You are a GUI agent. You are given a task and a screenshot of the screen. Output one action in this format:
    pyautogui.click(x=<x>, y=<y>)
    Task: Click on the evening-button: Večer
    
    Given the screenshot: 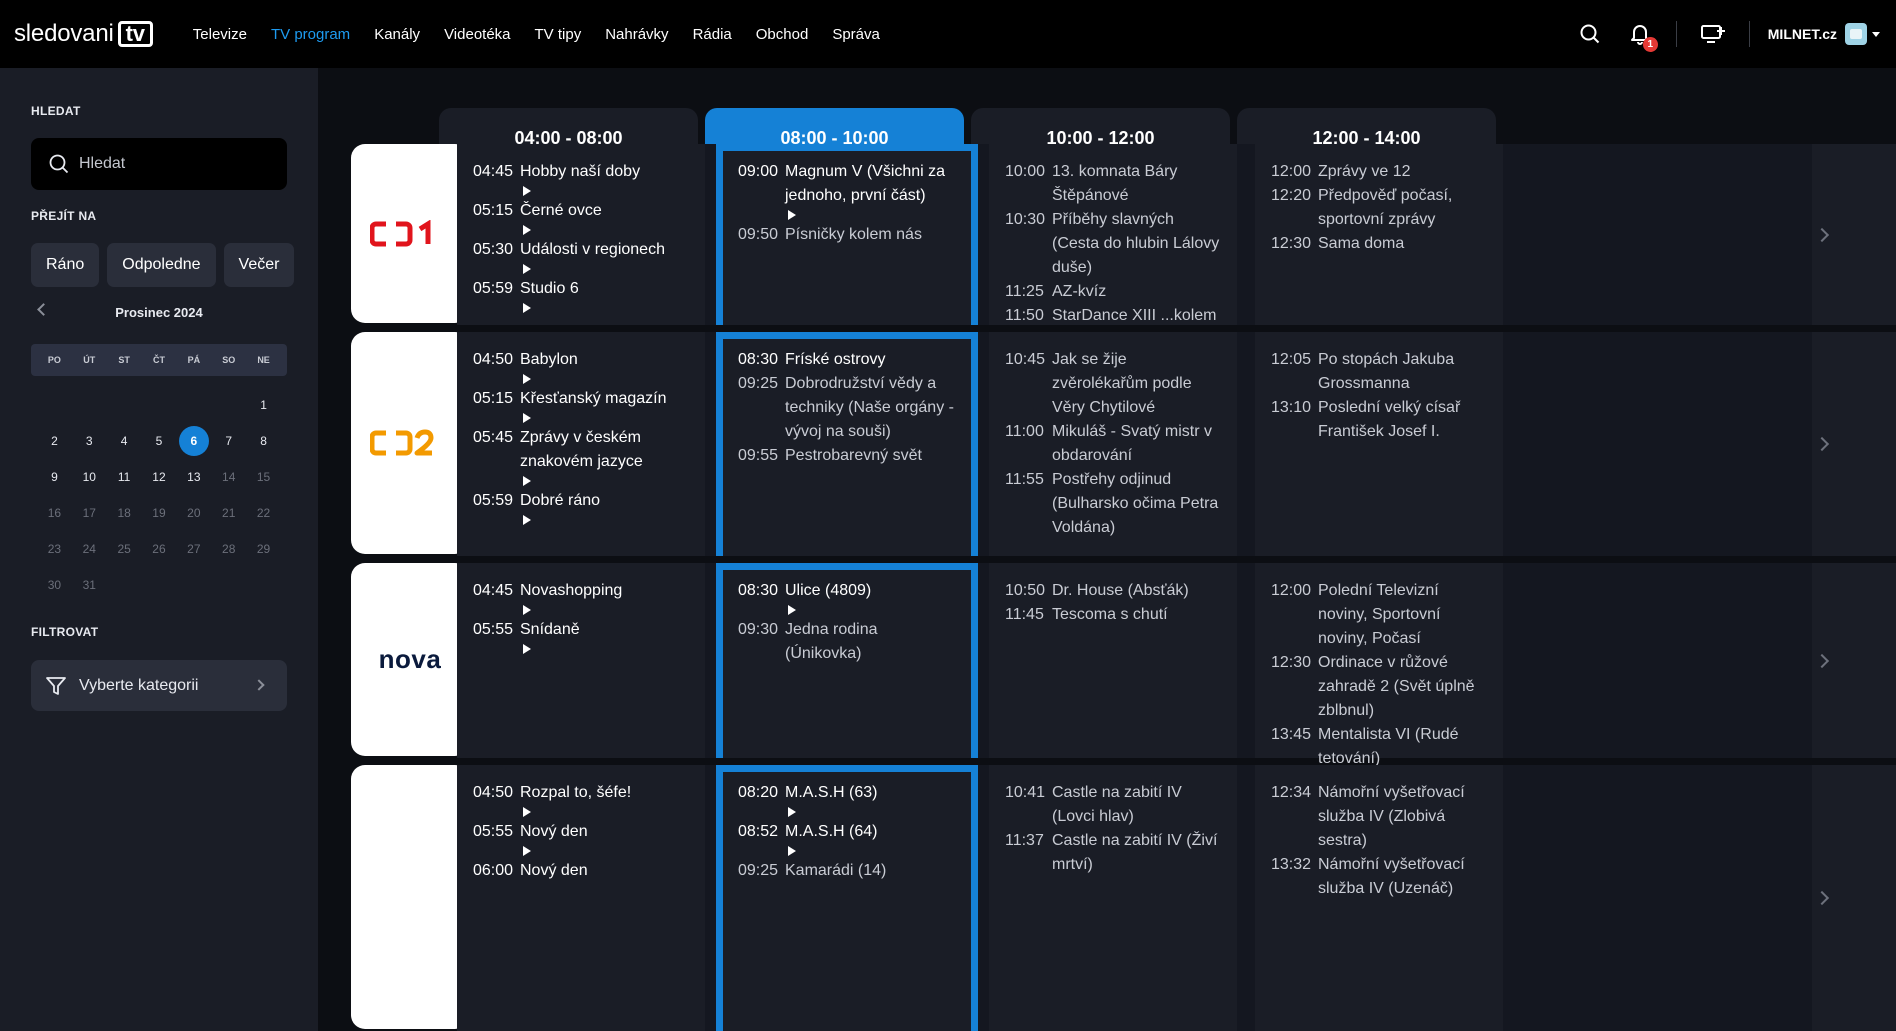 What is the action you would take?
    pyautogui.click(x=259, y=265)
    